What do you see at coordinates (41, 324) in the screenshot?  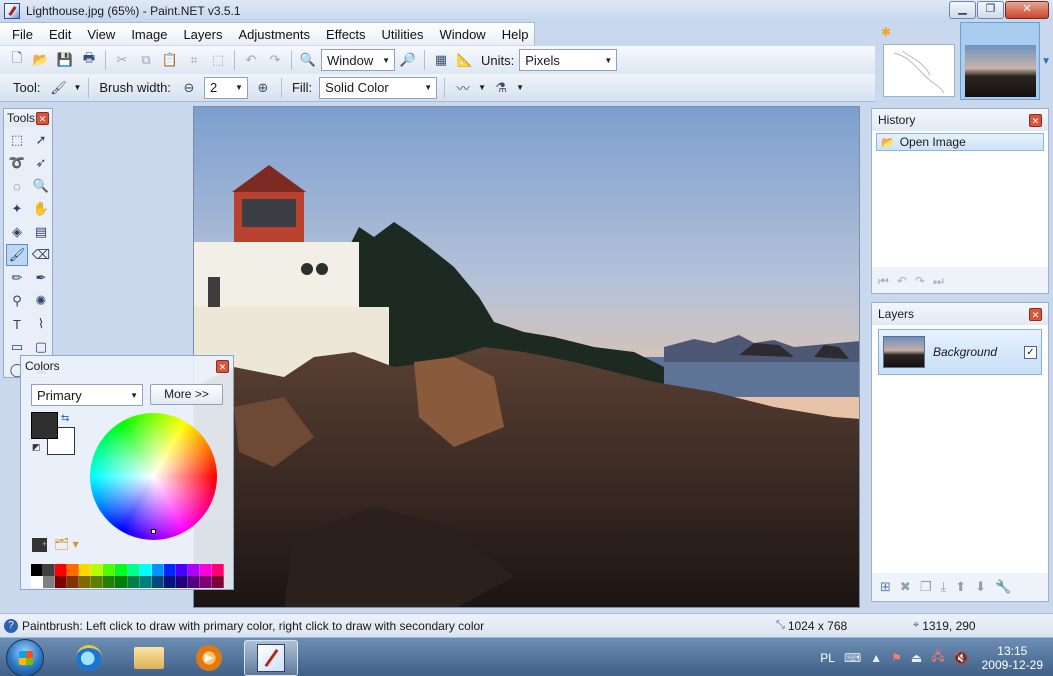 I see `line-curve-tool-icon: ⌇` at bounding box center [41, 324].